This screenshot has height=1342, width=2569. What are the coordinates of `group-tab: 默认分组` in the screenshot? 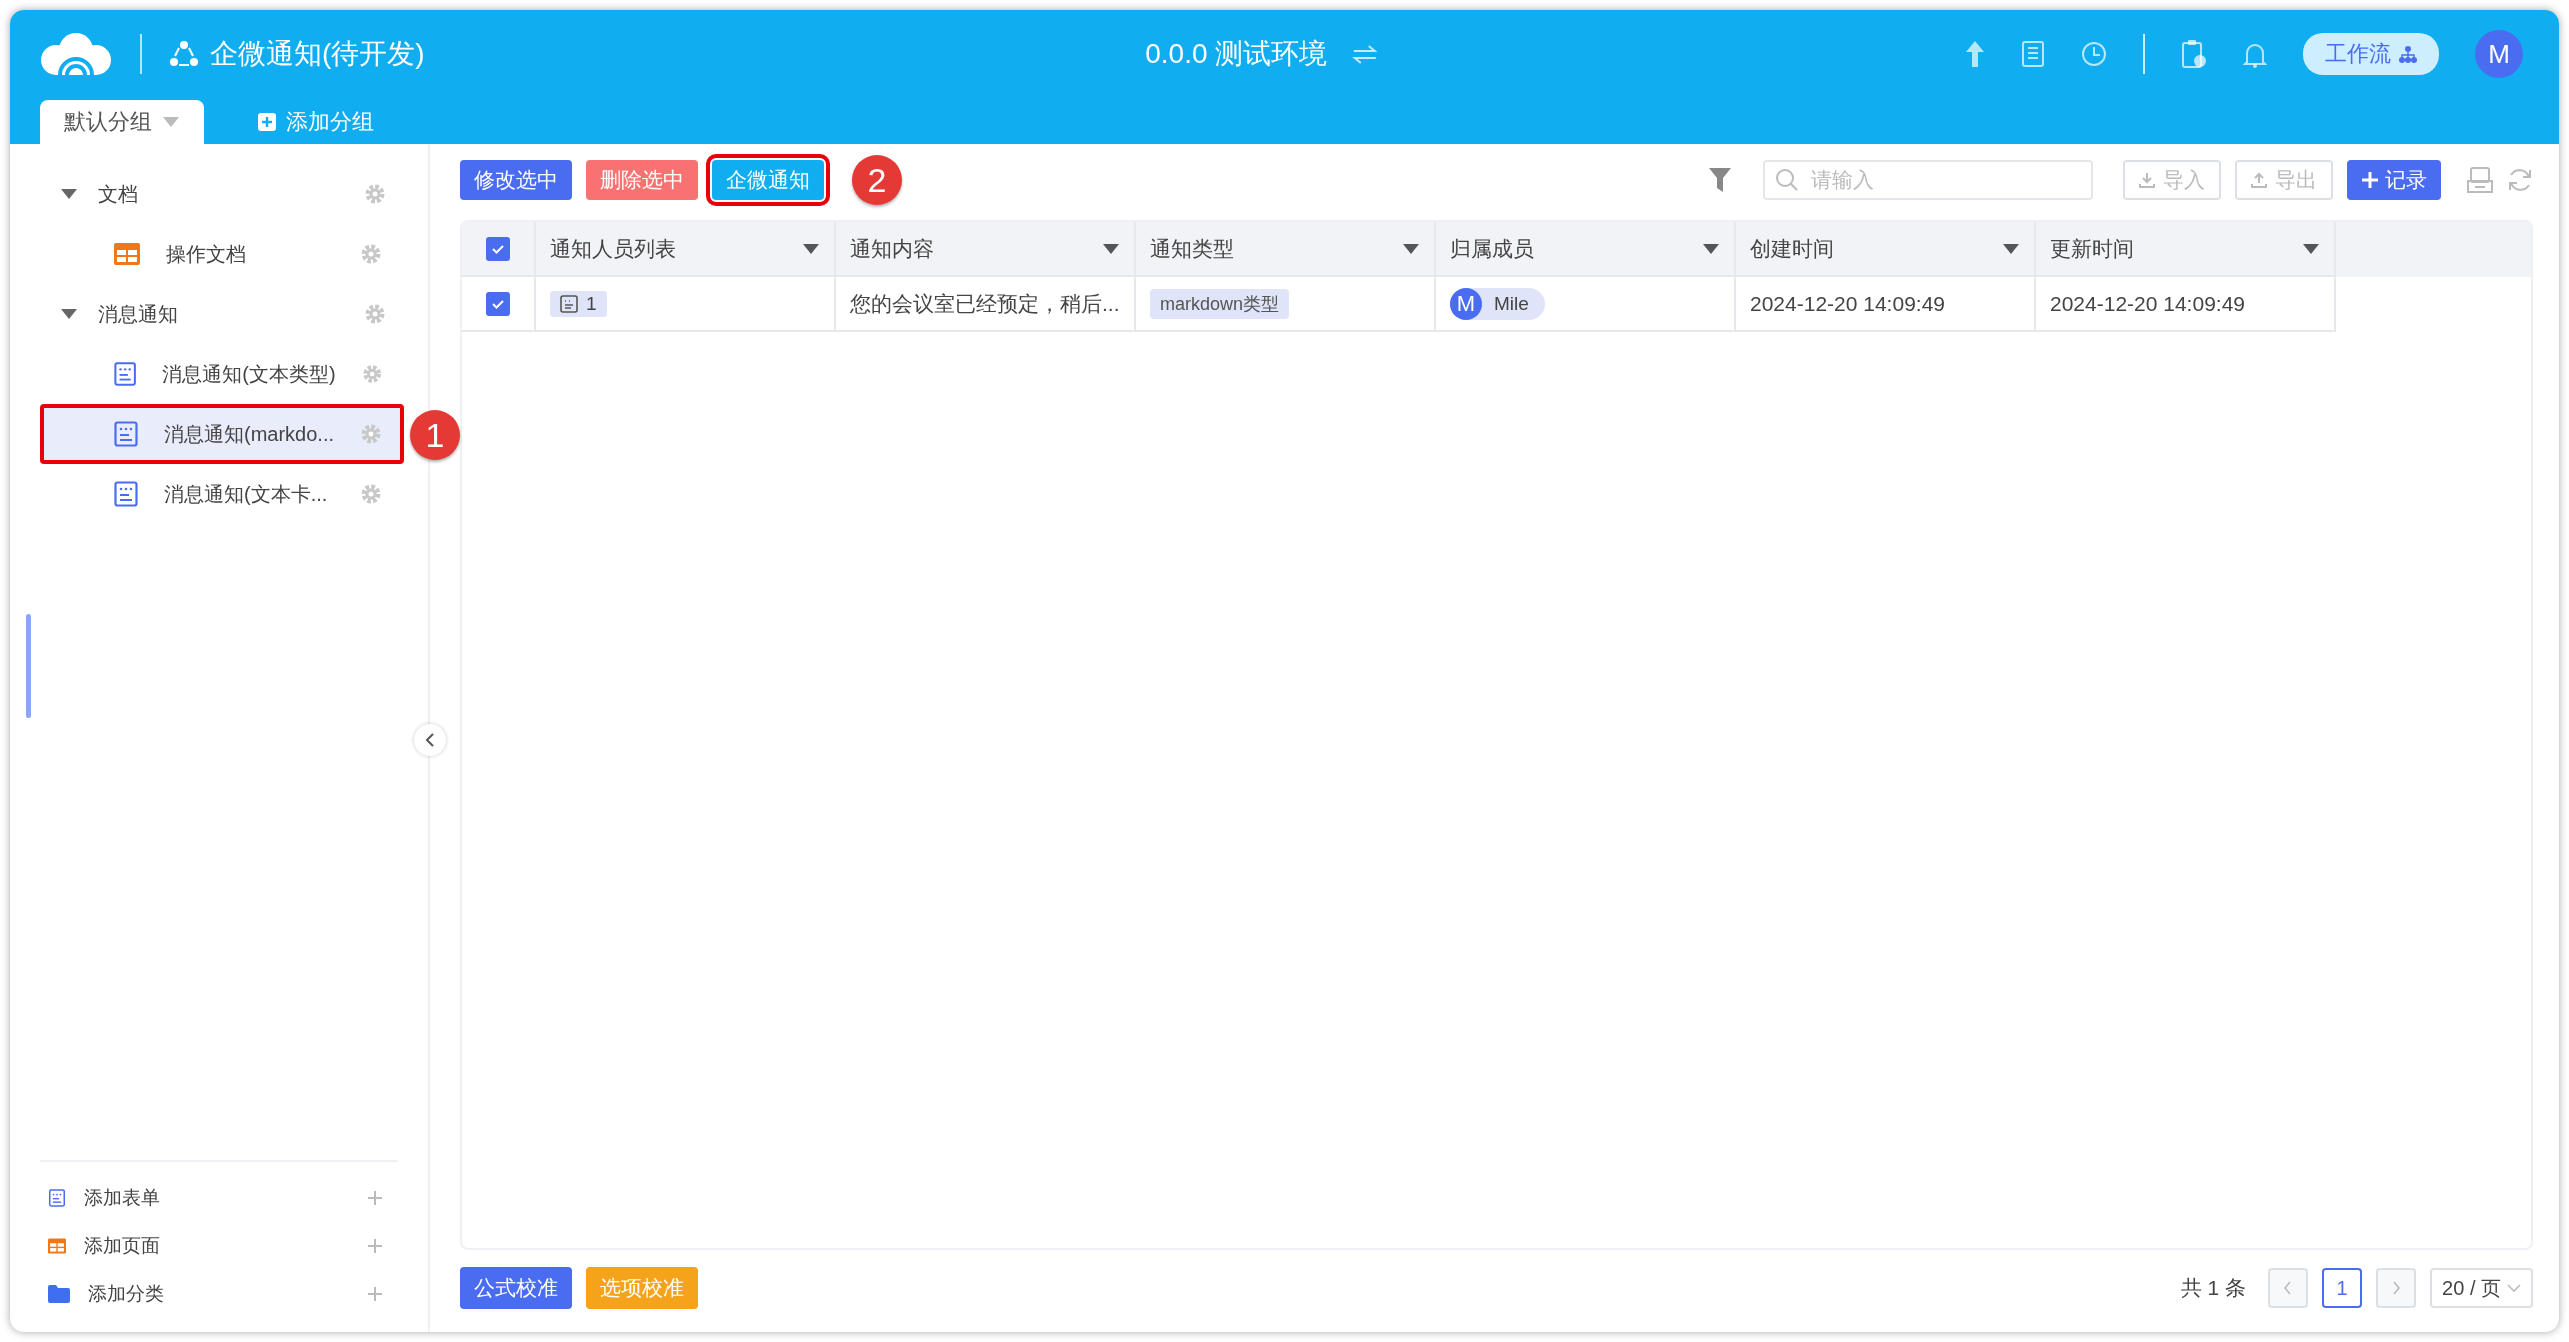 It's located at (122, 122).